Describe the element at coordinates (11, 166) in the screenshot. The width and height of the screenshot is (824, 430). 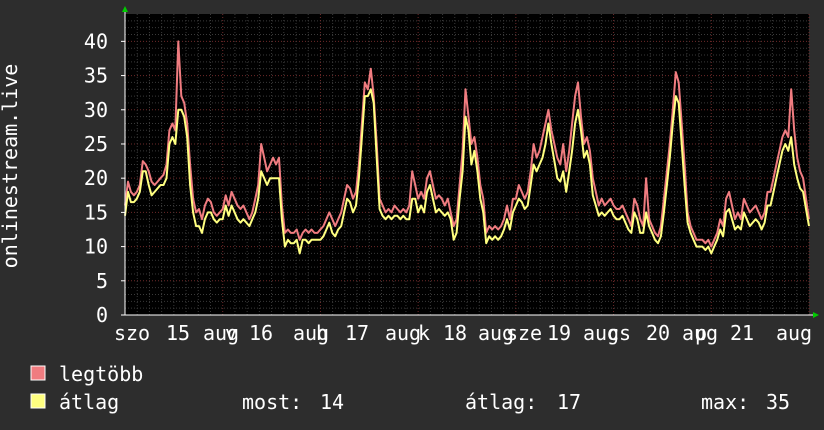
I see `y-axis-label: onlinestream.live` at that location.